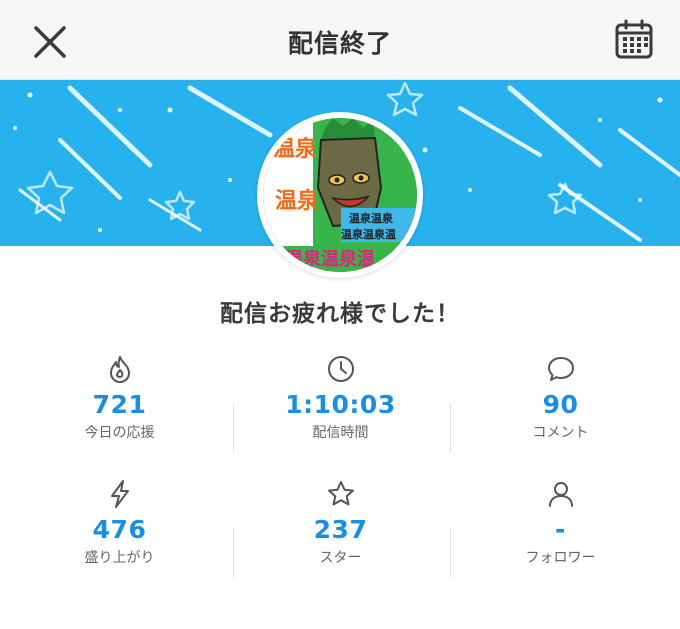 The image size is (680, 629). I want to click on clock-icon, so click(341, 369).